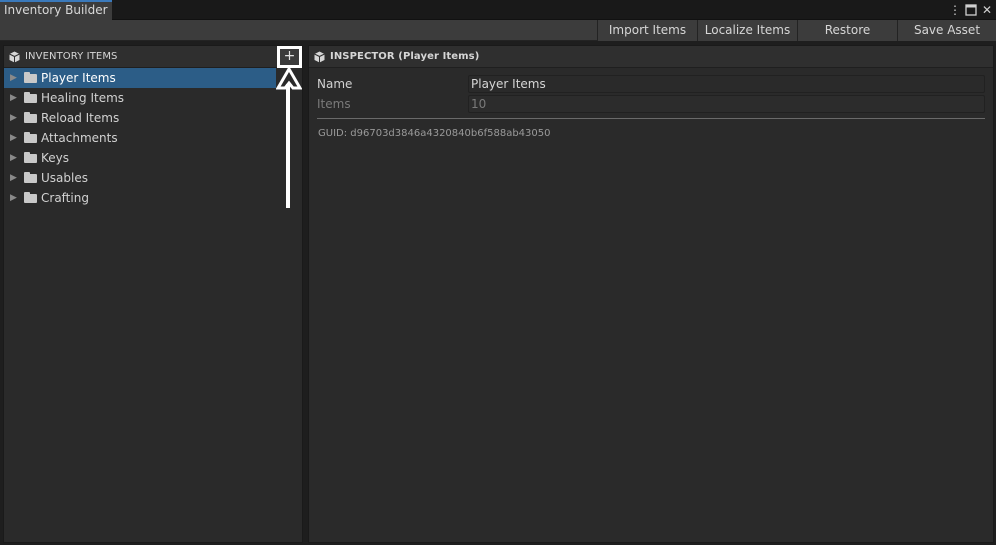 This screenshot has width=996, height=545. Describe the element at coordinates (140, 178) in the screenshot. I see `tree-item-usables: ▶ Usables` at that location.